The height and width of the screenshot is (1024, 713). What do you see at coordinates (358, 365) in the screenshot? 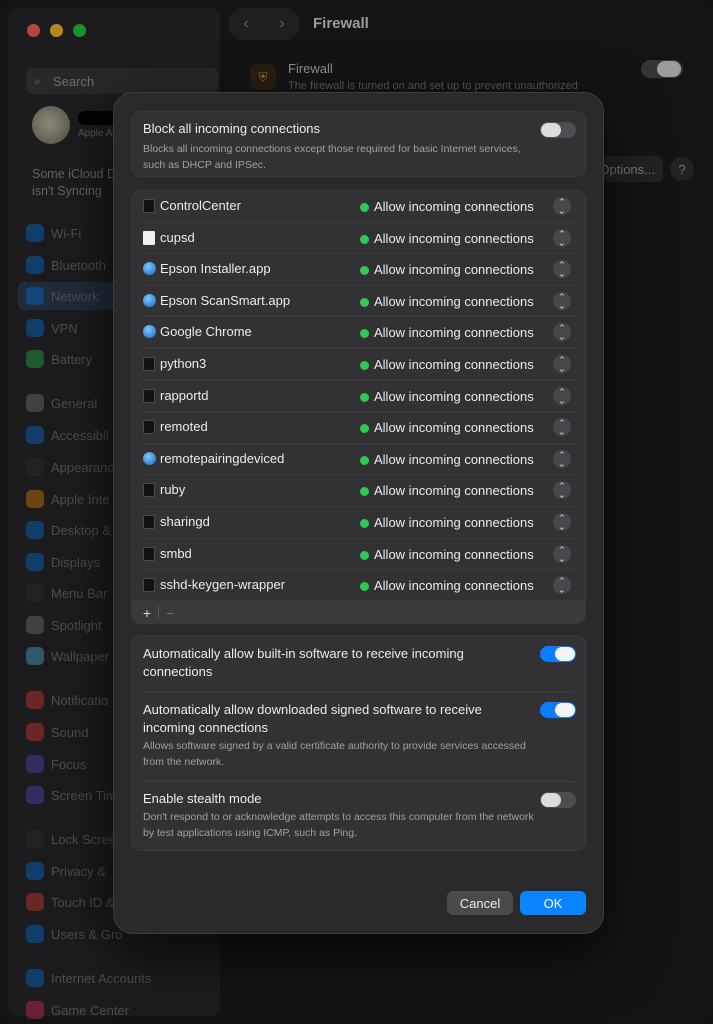
I see `app-list-row: python3 Allow incoming connections ⌃ ⌃` at bounding box center [358, 365].